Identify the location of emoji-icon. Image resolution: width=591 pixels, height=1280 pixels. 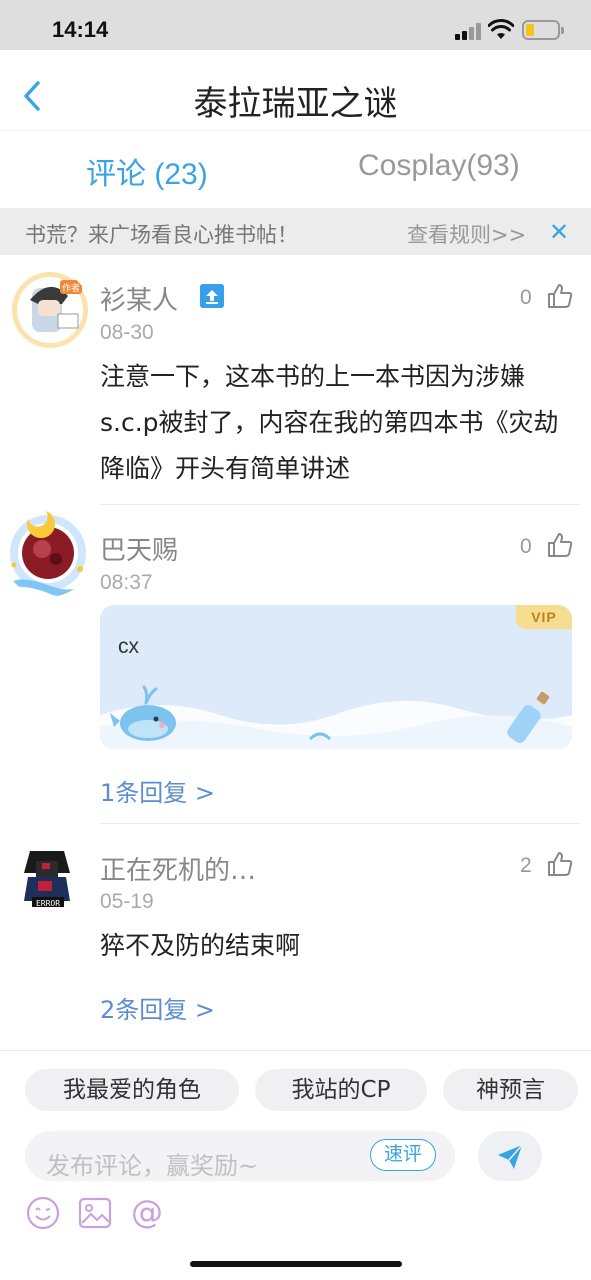
(43, 1213).